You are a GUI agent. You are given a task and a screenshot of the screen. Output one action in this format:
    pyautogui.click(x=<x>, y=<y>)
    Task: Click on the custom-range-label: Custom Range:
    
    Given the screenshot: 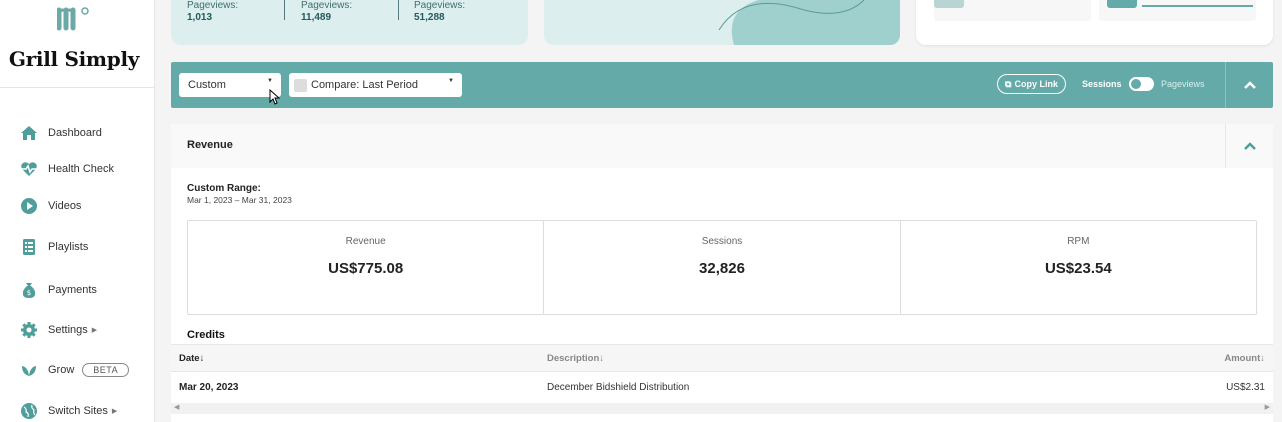 What is the action you would take?
    pyautogui.click(x=224, y=188)
    